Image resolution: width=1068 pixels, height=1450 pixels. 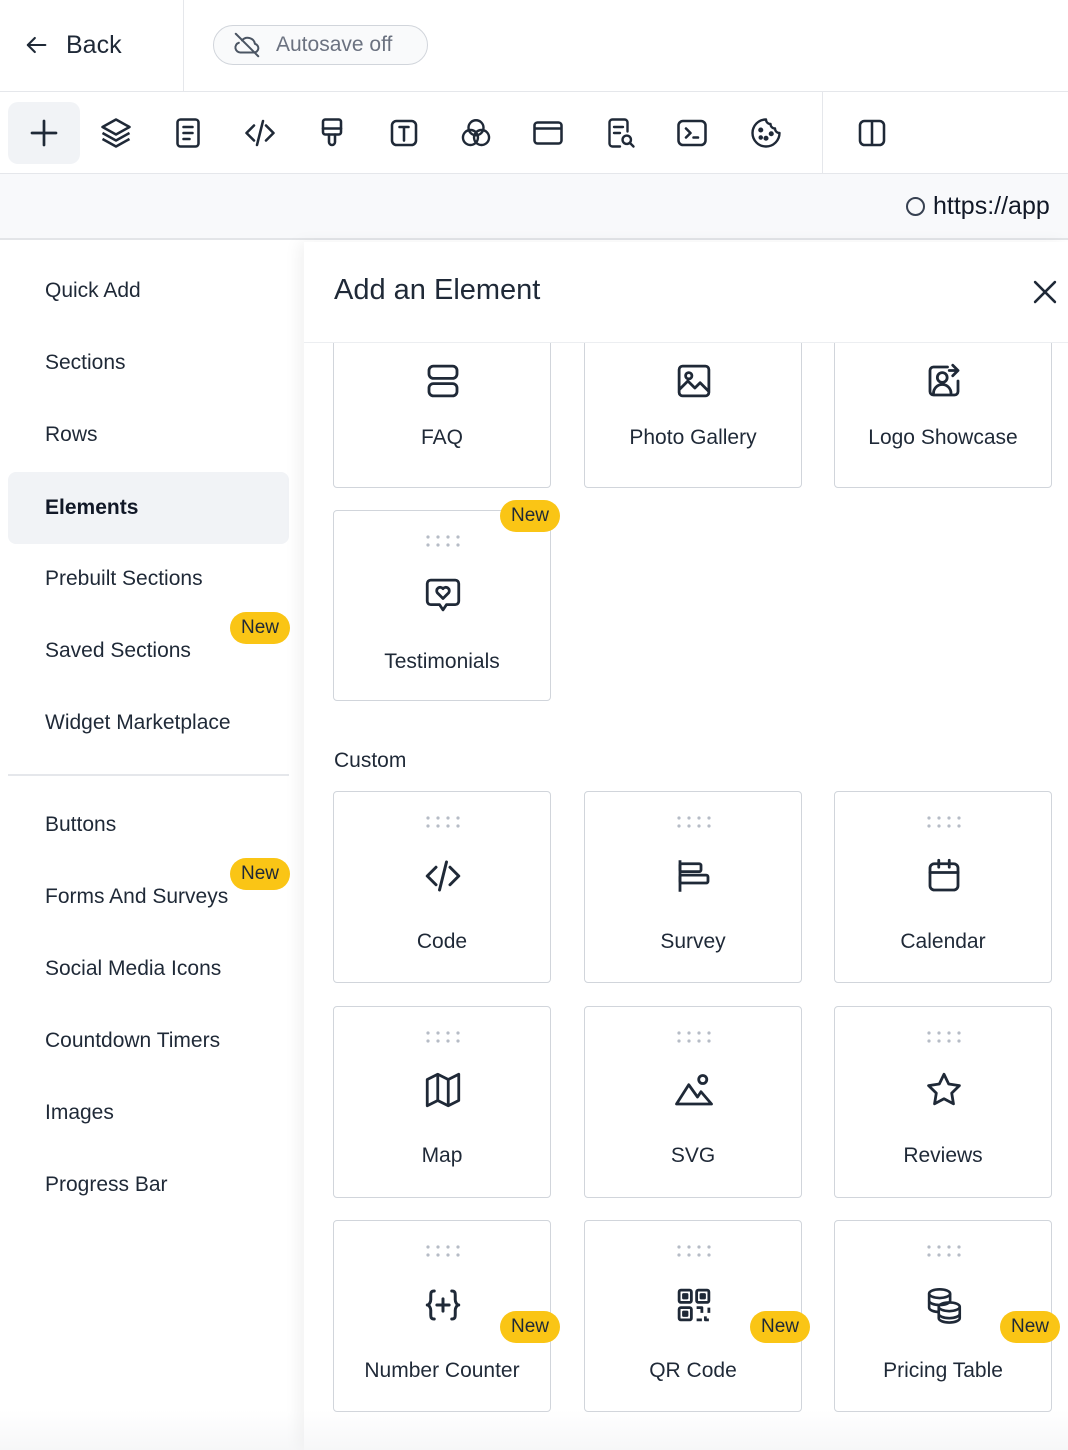 I want to click on element-card-label: Photo Gallery, so click(x=693, y=437).